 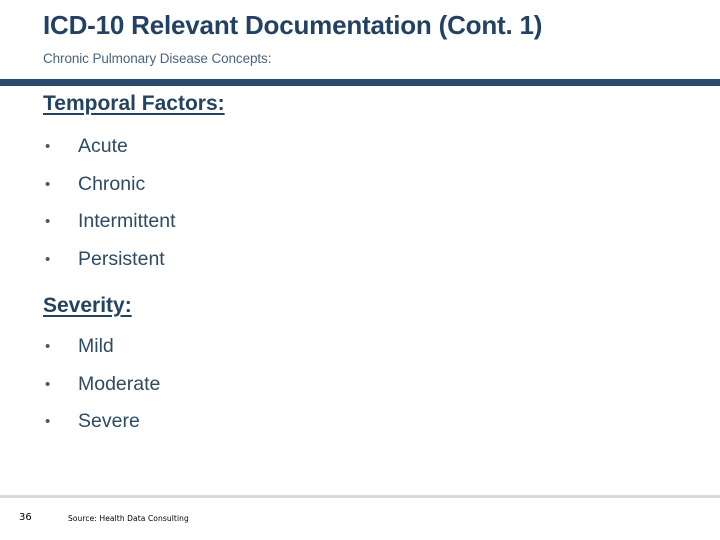 What do you see at coordinates (96, 346) in the screenshot?
I see `list-item-label: Mild` at bounding box center [96, 346].